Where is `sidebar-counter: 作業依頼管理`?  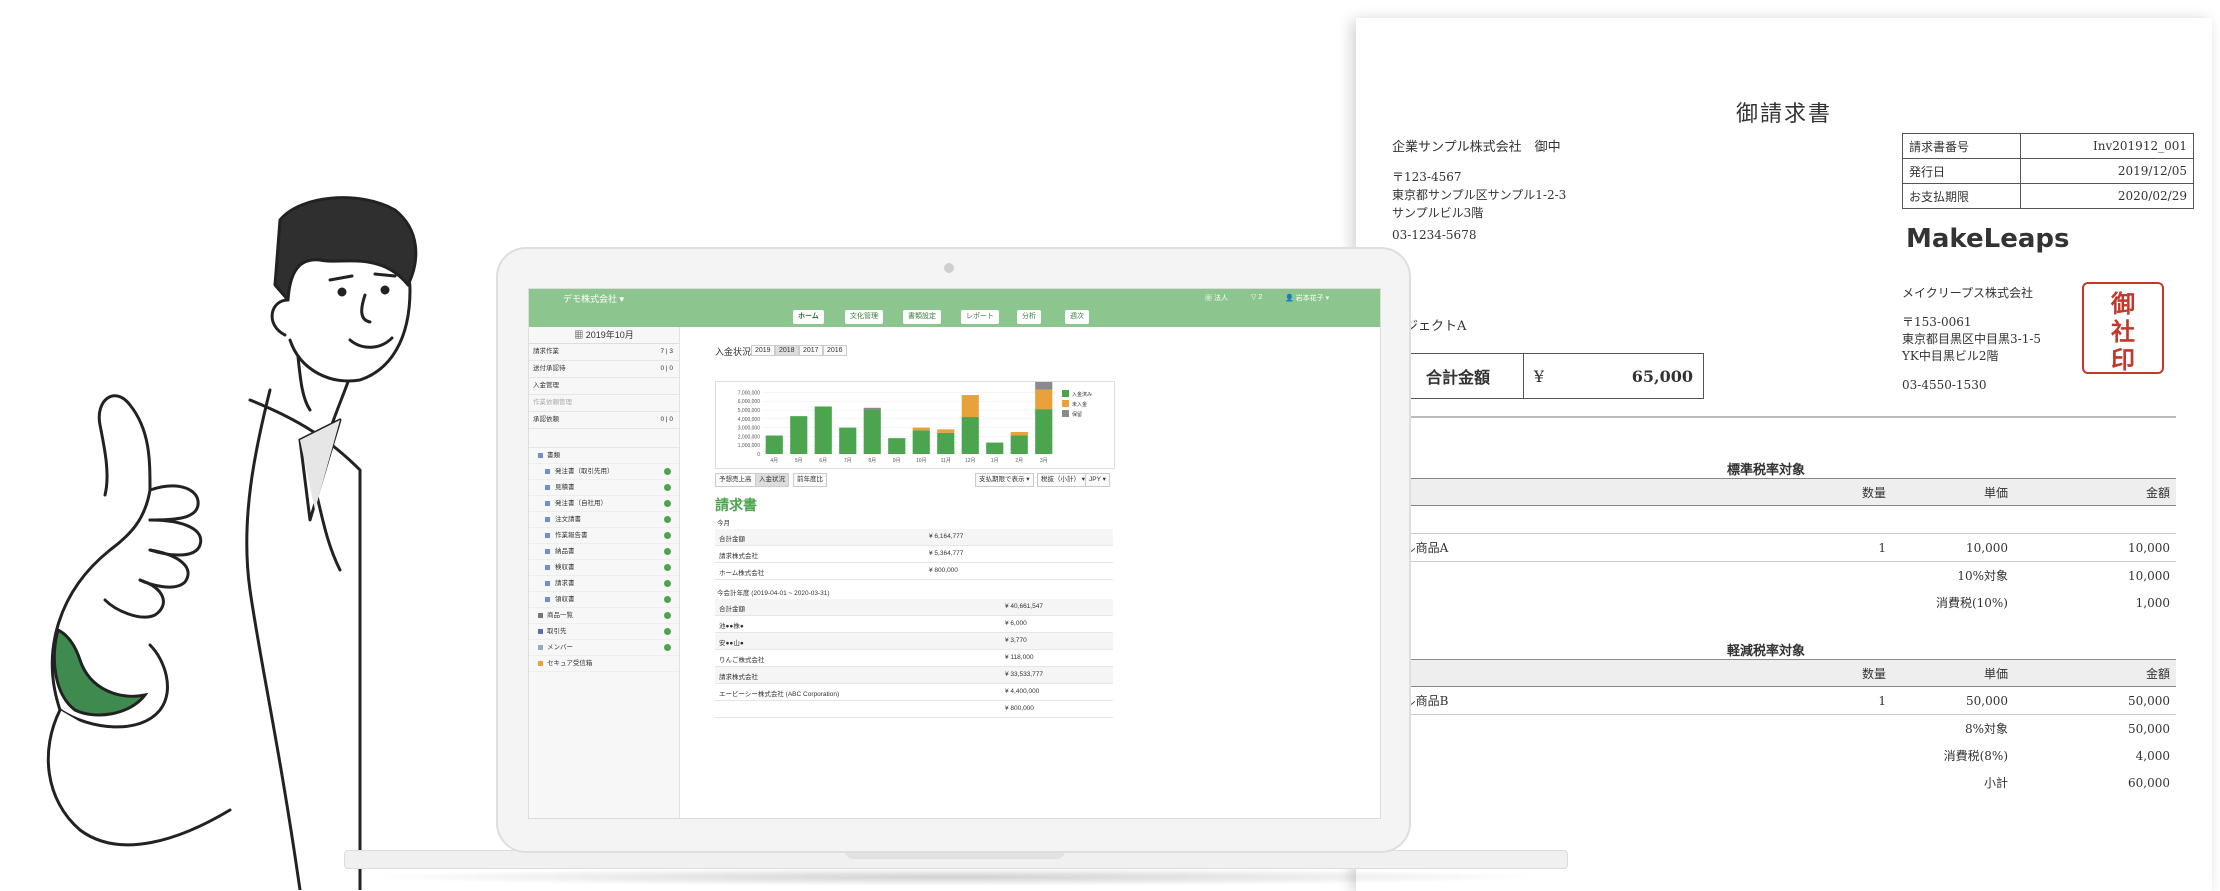
sidebar-counter: 作業依頼管理 is located at coordinates (604, 403).